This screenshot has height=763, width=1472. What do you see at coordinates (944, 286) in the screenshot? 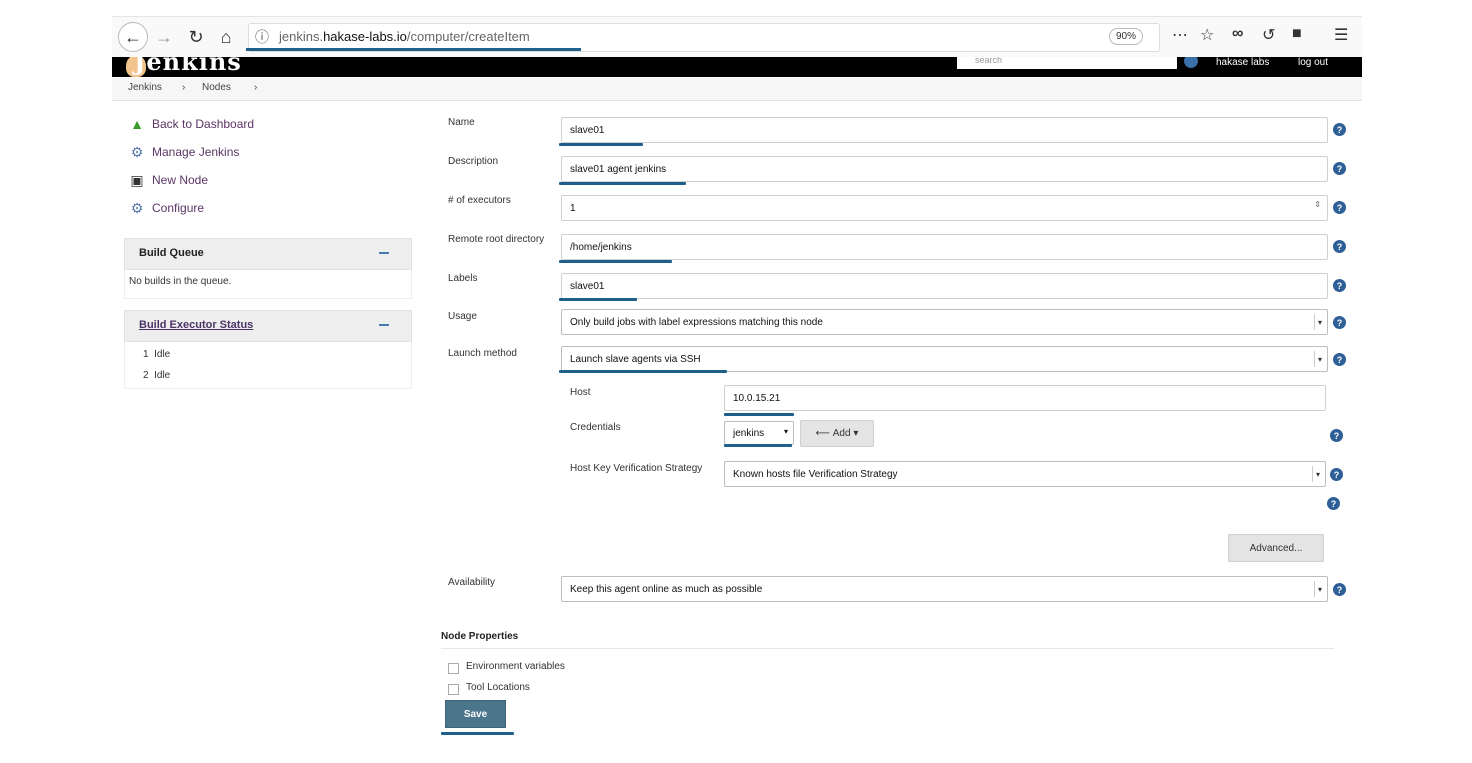
I see `labels-input: slave01` at bounding box center [944, 286].